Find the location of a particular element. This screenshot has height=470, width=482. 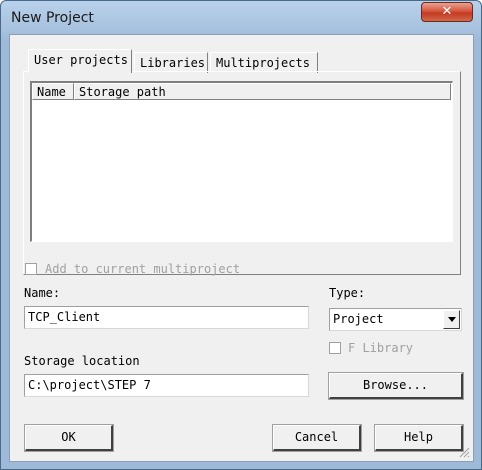

column-label: Storage path is located at coordinates (122, 92).